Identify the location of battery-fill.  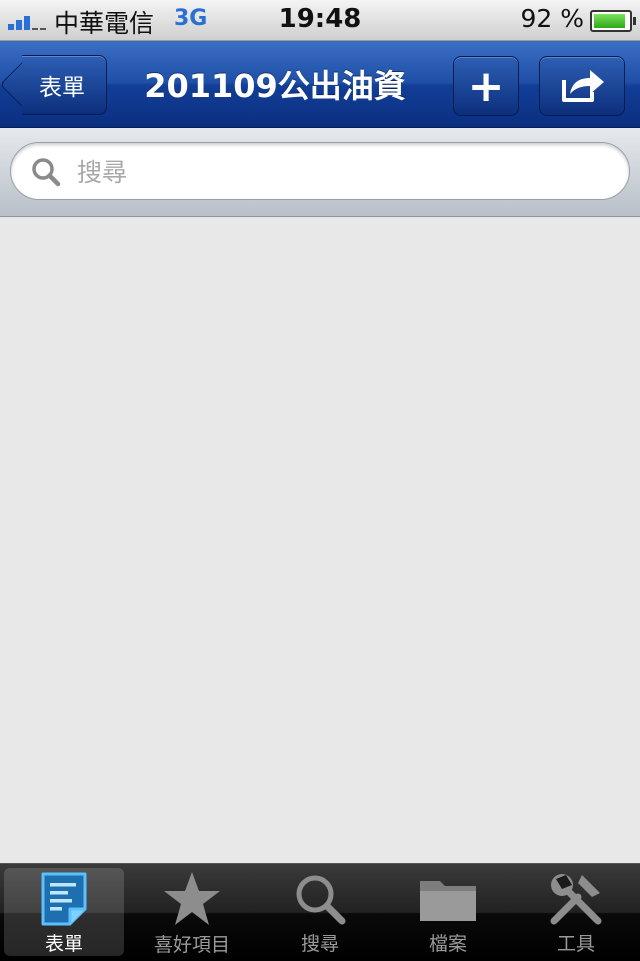
(609, 21).